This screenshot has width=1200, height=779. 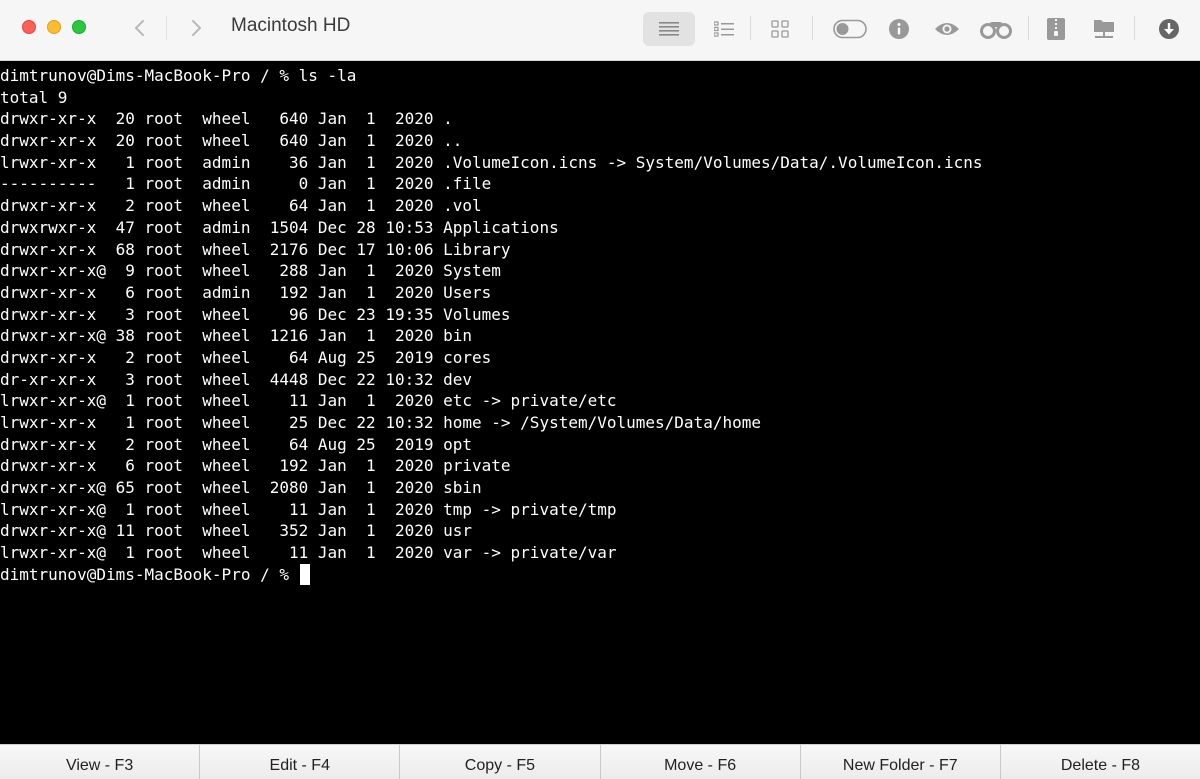 What do you see at coordinates (1100, 762) in the screenshot?
I see `delete-f8-button: Delete - F8` at bounding box center [1100, 762].